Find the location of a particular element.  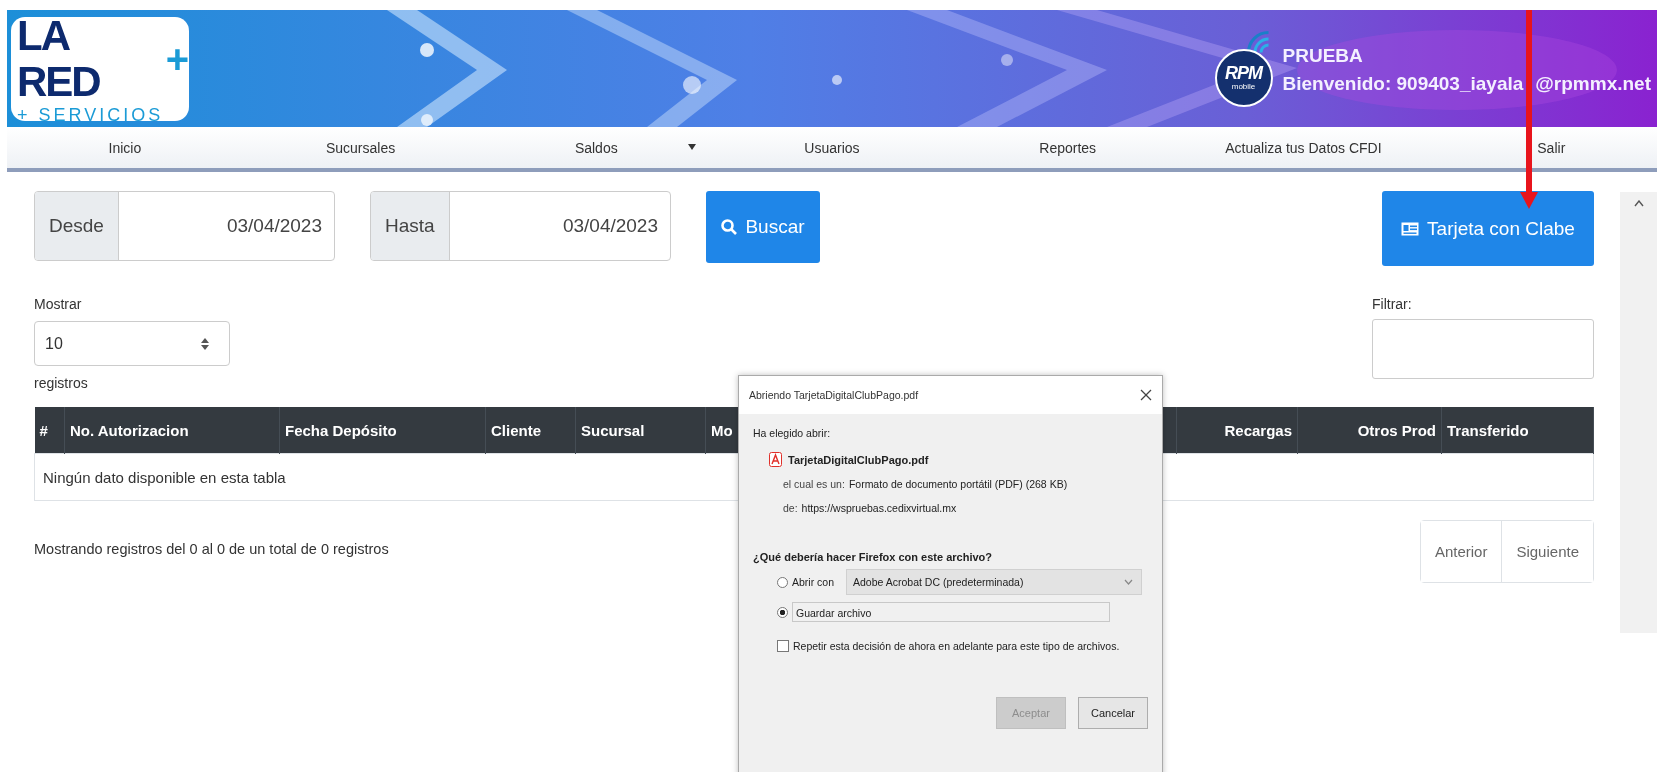

column-header: Otros Prod is located at coordinates (1369, 430).